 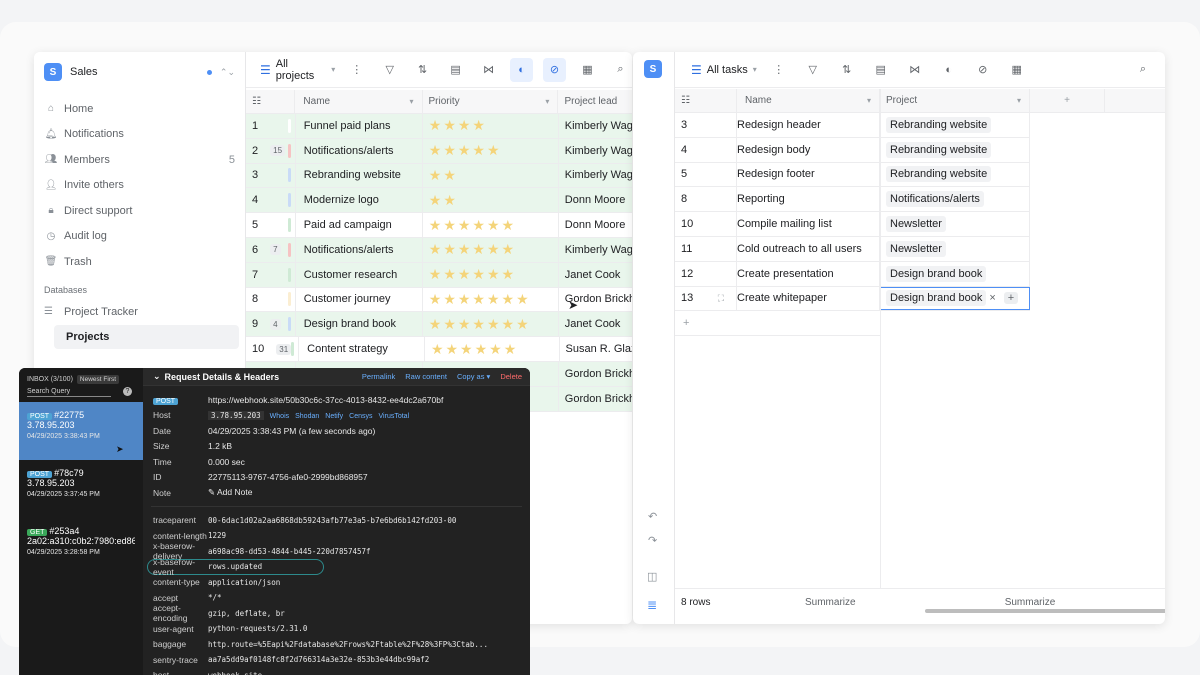 I want to click on table-row: 13 ⛶ Create whitepaper Design brand book × +, so click(x=852, y=299).